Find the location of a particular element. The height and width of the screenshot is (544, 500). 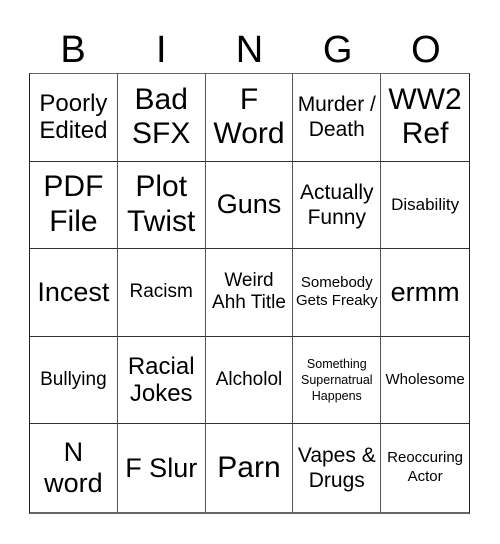

bingo-header: B I N G O is located at coordinates (249, 50).